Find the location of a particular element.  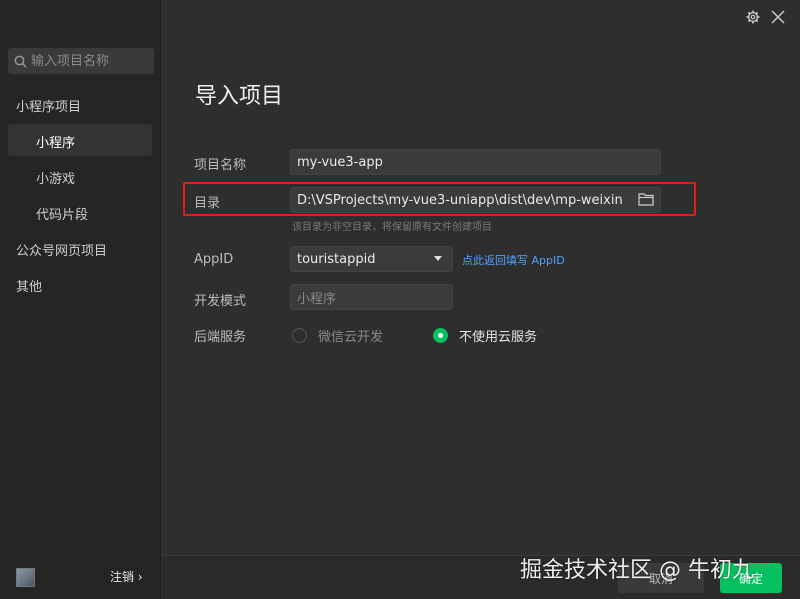

close-icon is located at coordinates (778, 17).